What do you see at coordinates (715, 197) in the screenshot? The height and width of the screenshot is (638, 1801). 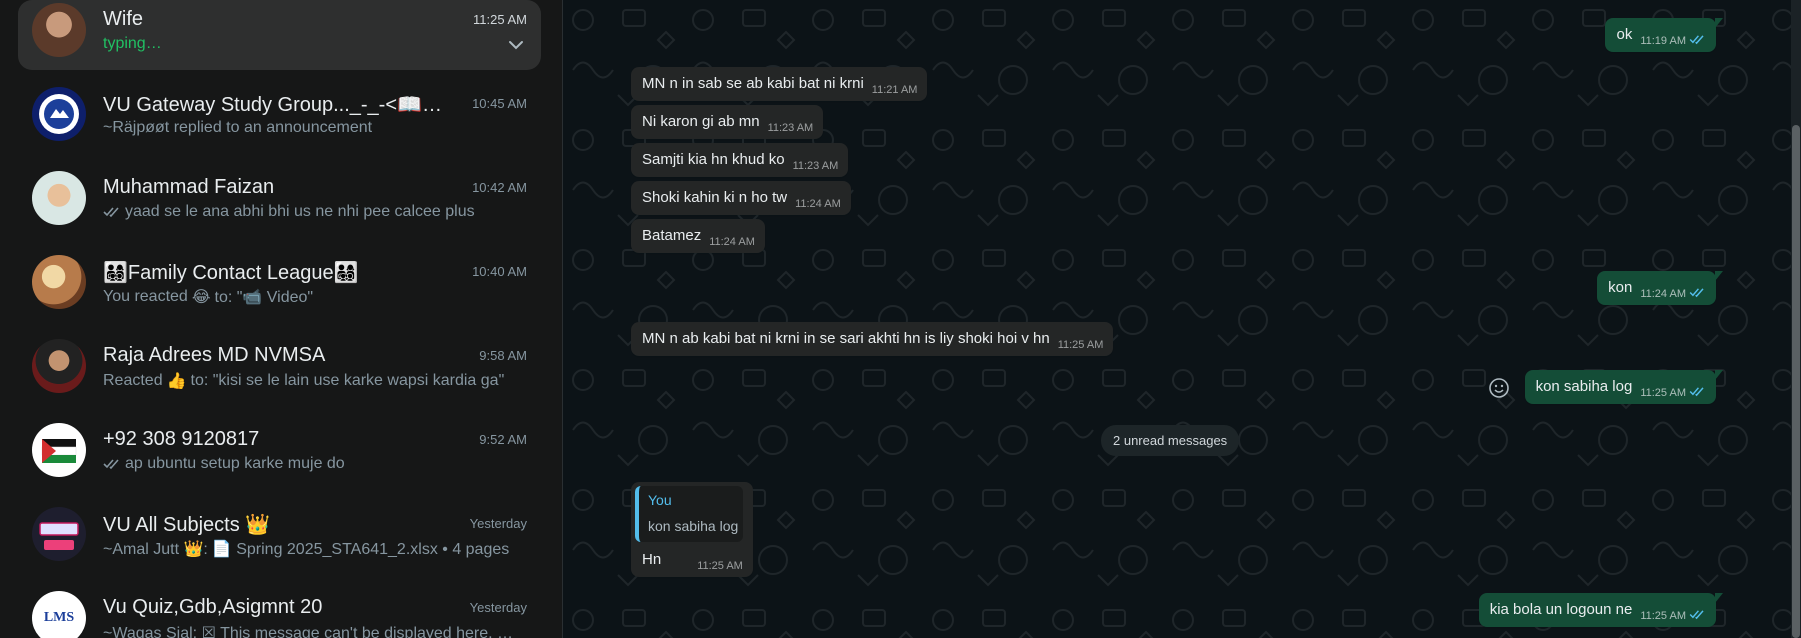 I see `message-text: Shoki kahin ki n ho tw` at bounding box center [715, 197].